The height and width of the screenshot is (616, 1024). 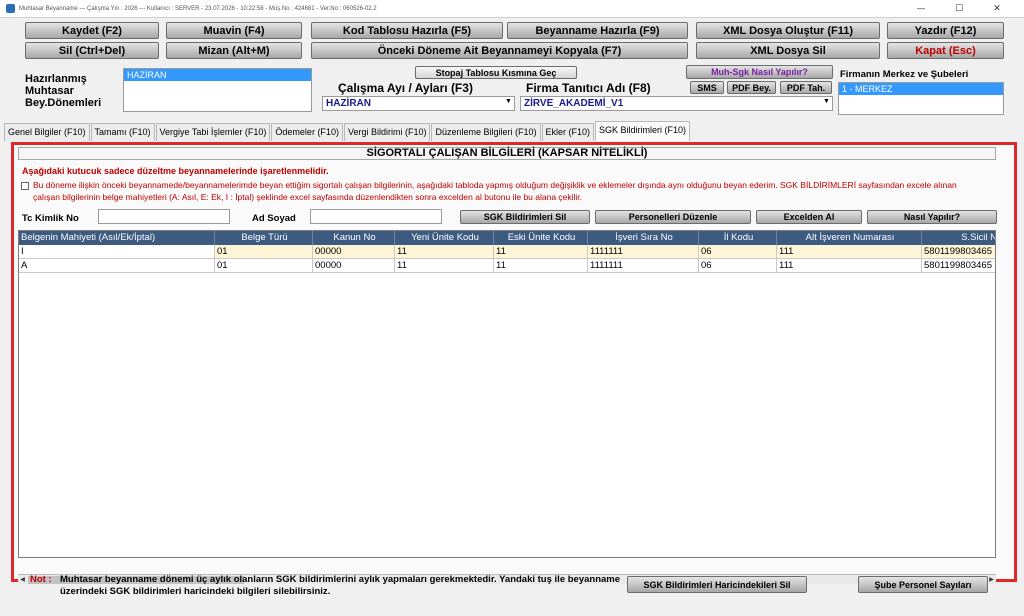 I want to click on muh-sgk-button: Muh-Sgk Nasıl Yapılır?, so click(x=759, y=72).